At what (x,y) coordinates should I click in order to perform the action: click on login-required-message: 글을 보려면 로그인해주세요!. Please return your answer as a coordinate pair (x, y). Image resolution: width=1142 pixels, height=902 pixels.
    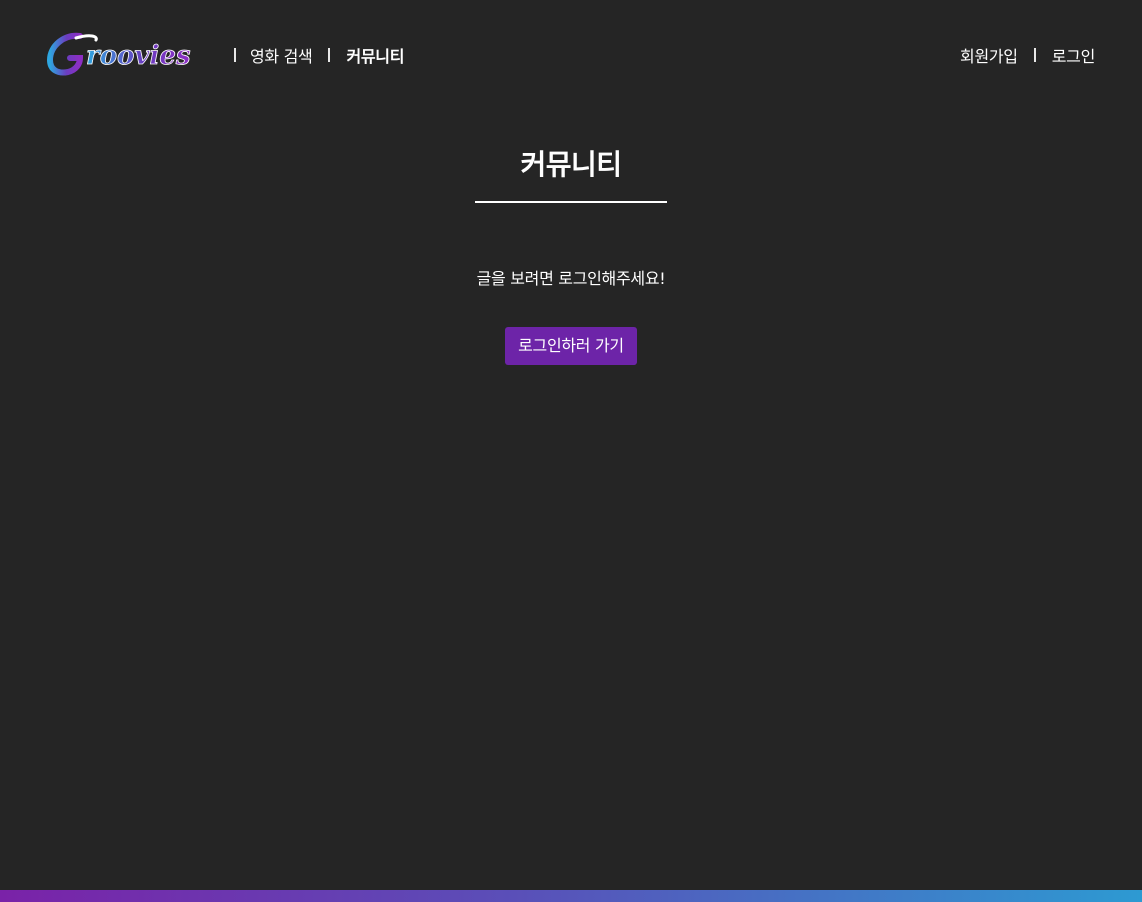
    Looking at the image, I should click on (571, 278).